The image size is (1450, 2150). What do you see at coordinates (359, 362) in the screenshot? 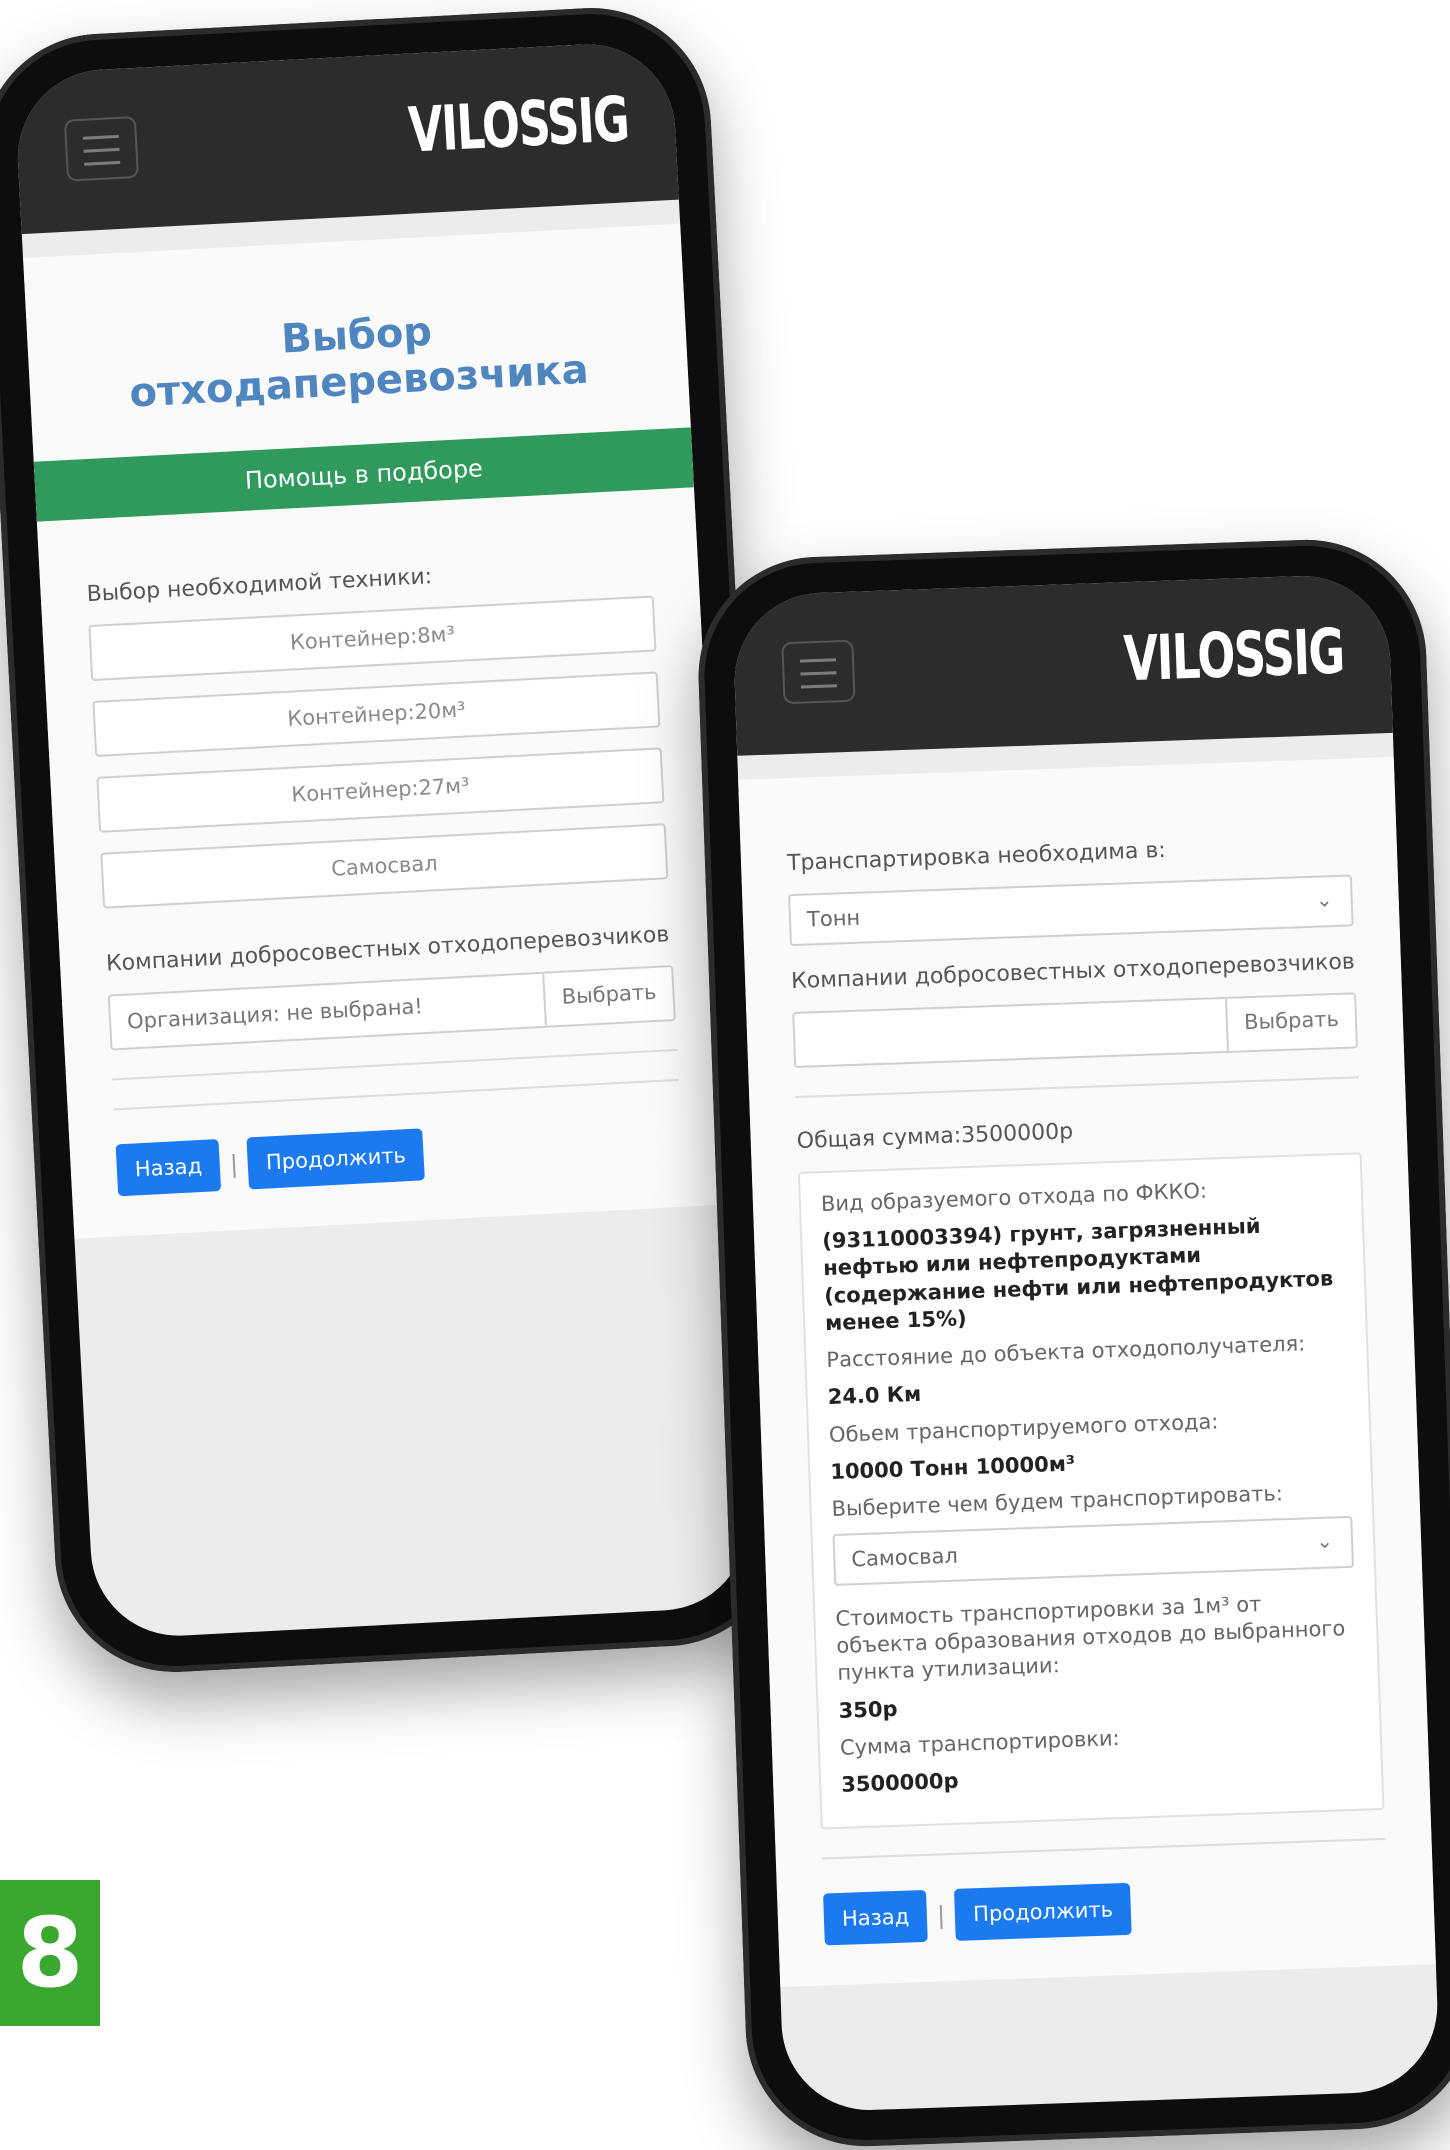
I see `page-title: Выбор отходаперевозчика` at bounding box center [359, 362].